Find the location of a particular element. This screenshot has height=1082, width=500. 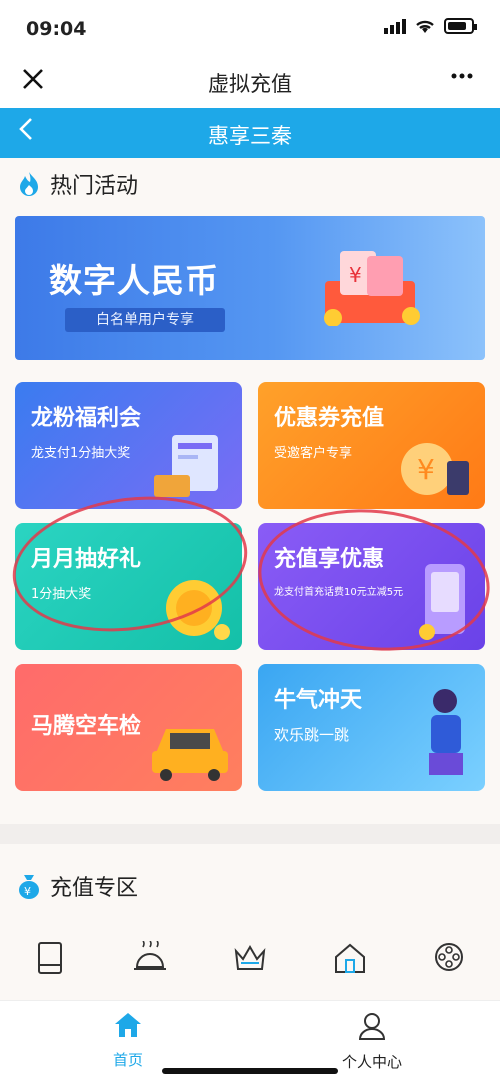

recharge-item-home is located at coordinates (350, 958).